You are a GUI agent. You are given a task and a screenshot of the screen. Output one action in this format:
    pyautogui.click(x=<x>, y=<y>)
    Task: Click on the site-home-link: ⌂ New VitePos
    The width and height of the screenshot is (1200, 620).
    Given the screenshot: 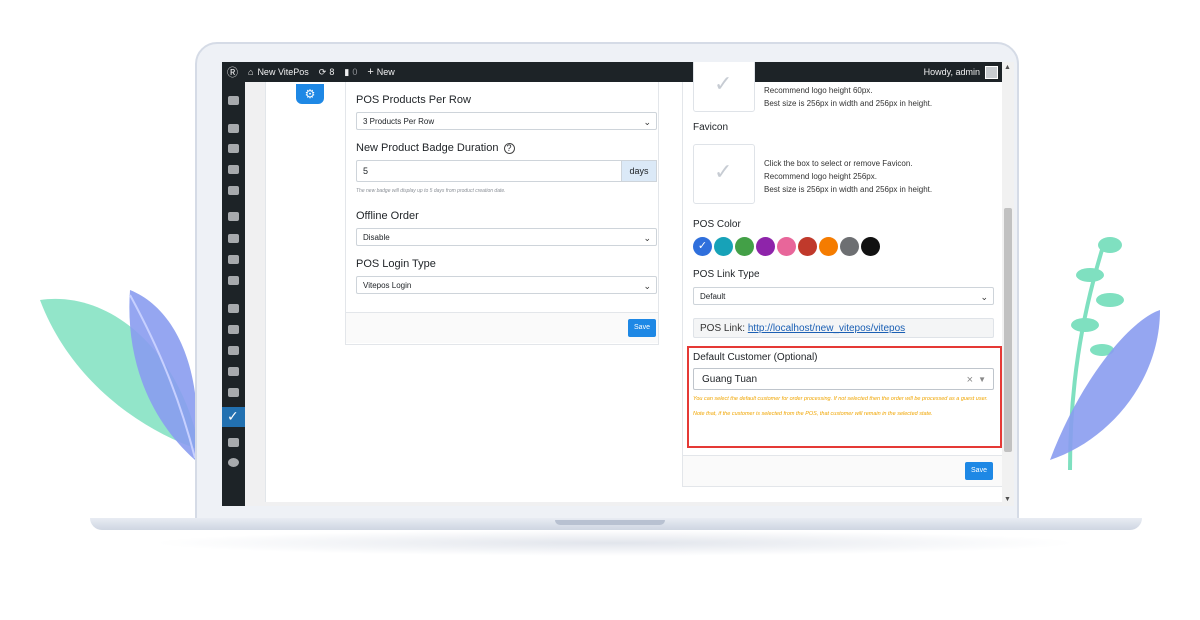 What is the action you would take?
    pyautogui.click(x=278, y=72)
    